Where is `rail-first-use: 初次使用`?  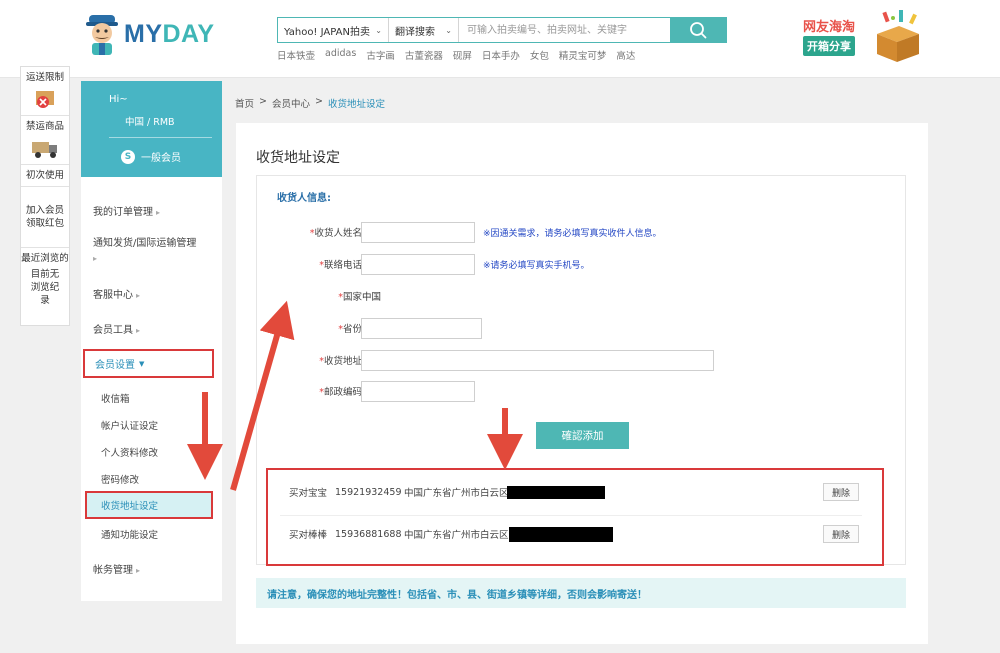 rail-first-use: 初次使用 is located at coordinates (45, 176).